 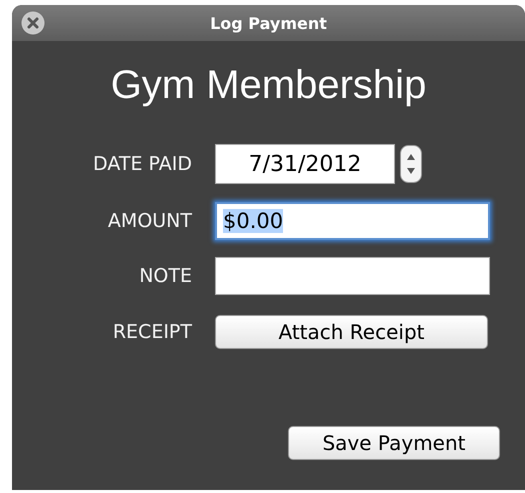 What do you see at coordinates (142, 164) in the screenshot?
I see `field-label: DATE PAID` at bounding box center [142, 164].